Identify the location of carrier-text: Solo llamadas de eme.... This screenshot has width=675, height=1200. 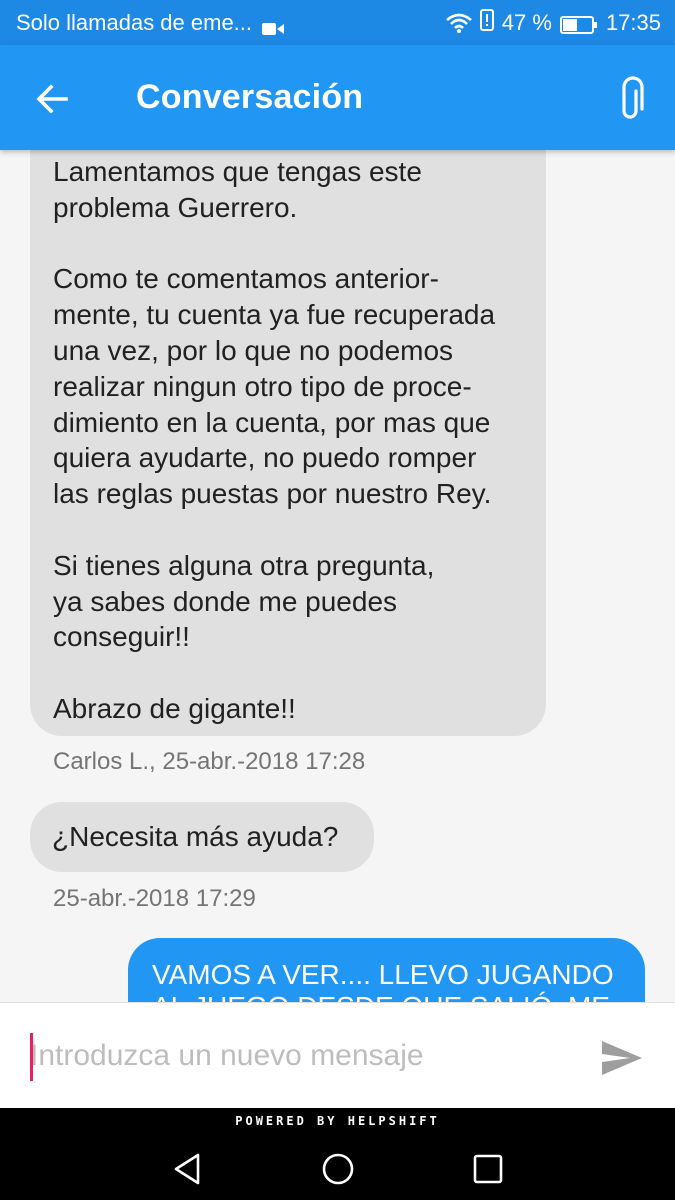
(134, 22).